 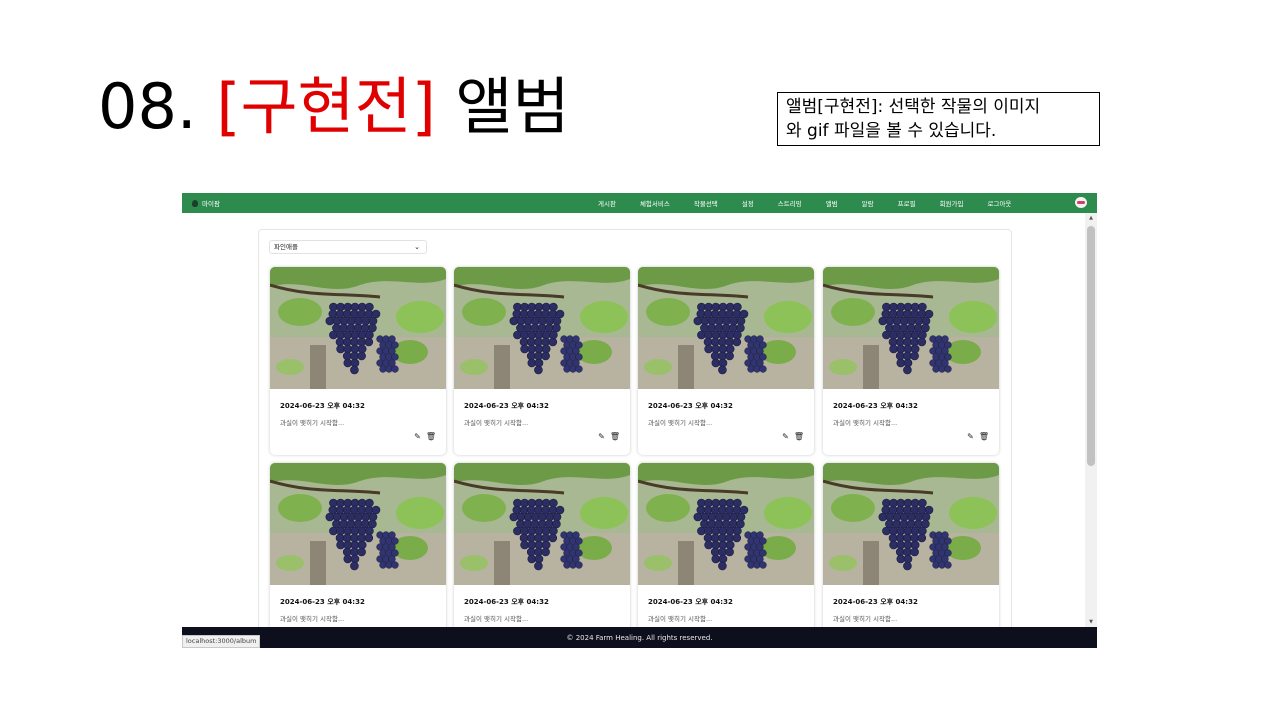 I want to click on crop-select-value: 파인애플, so click(x=286, y=247).